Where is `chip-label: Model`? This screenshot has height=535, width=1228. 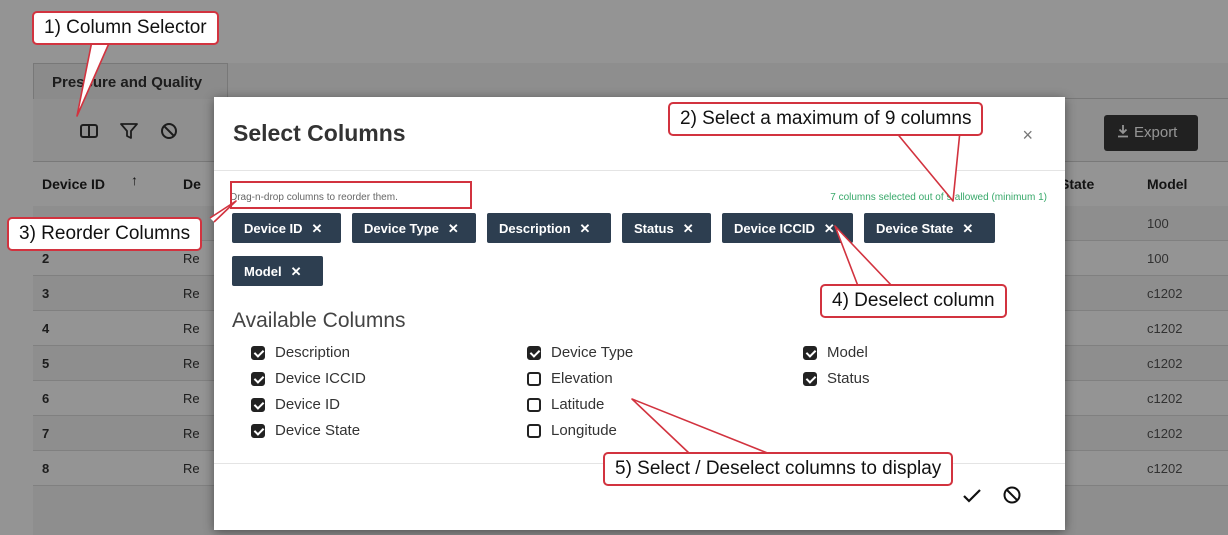
chip-label: Model is located at coordinates (263, 271).